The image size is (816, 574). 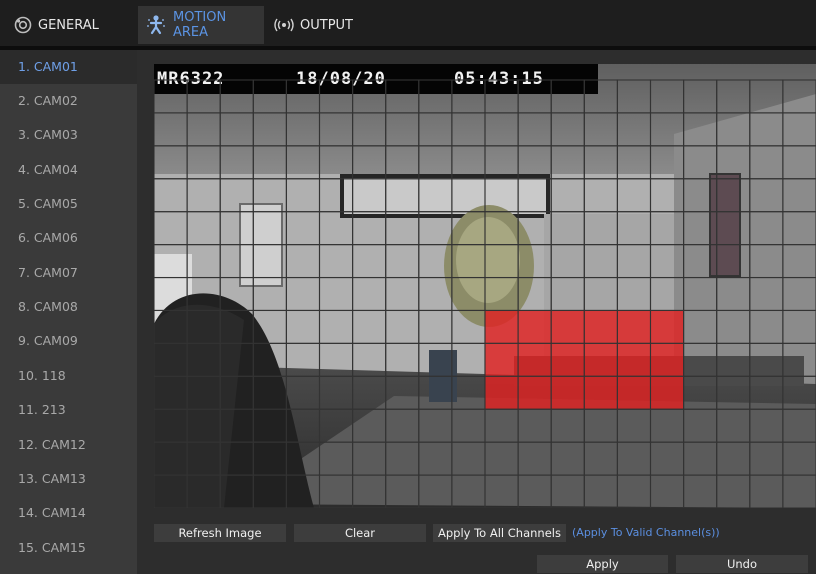 I want to click on apply-button: Apply, so click(x=602, y=564).